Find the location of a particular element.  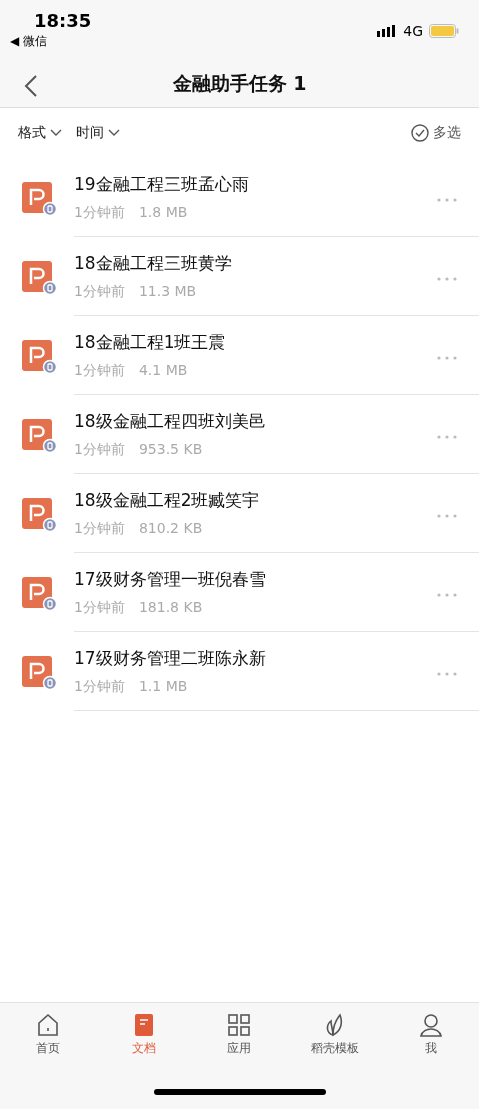

person-icon is located at coordinates (431, 1025).